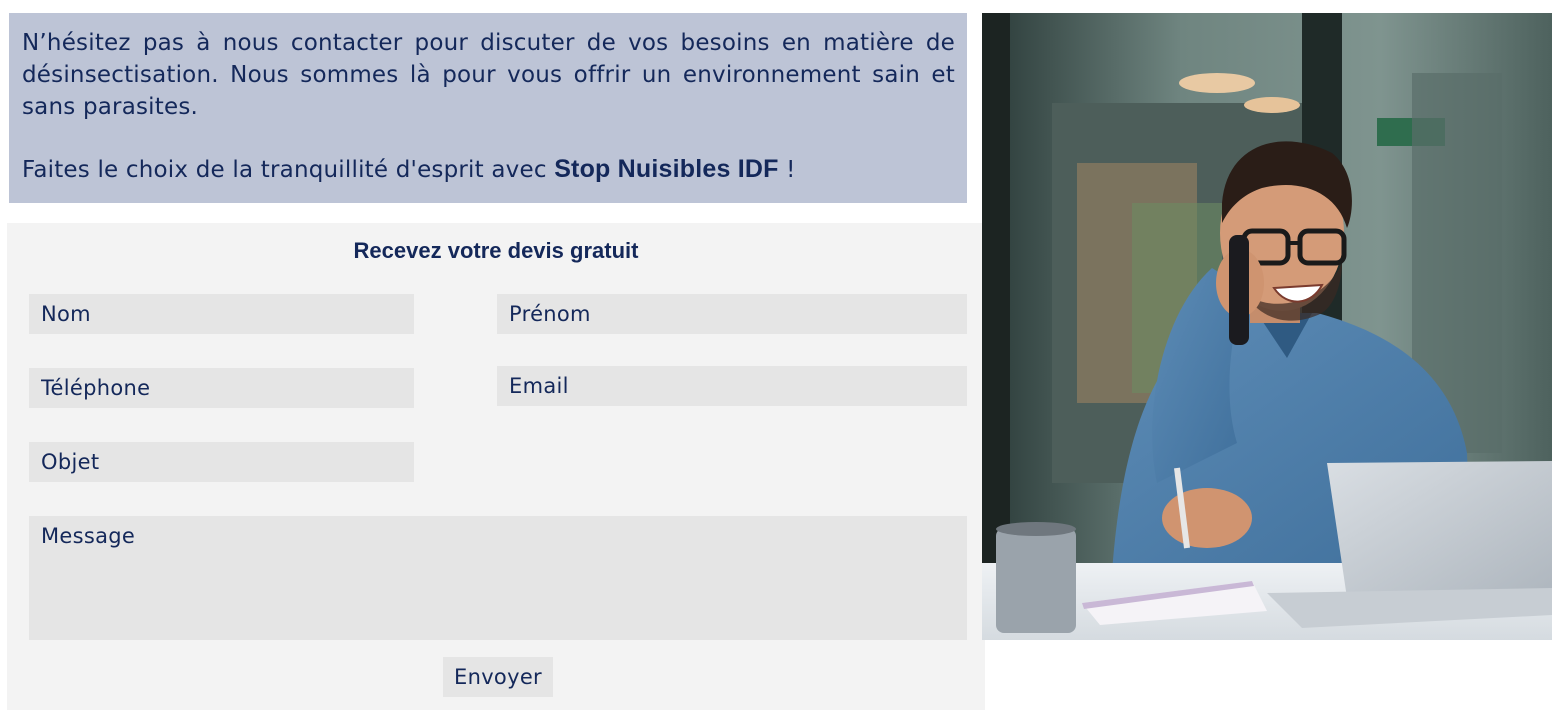 The width and height of the screenshot is (1568, 710). I want to click on mug-icon, so click(1036, 577).